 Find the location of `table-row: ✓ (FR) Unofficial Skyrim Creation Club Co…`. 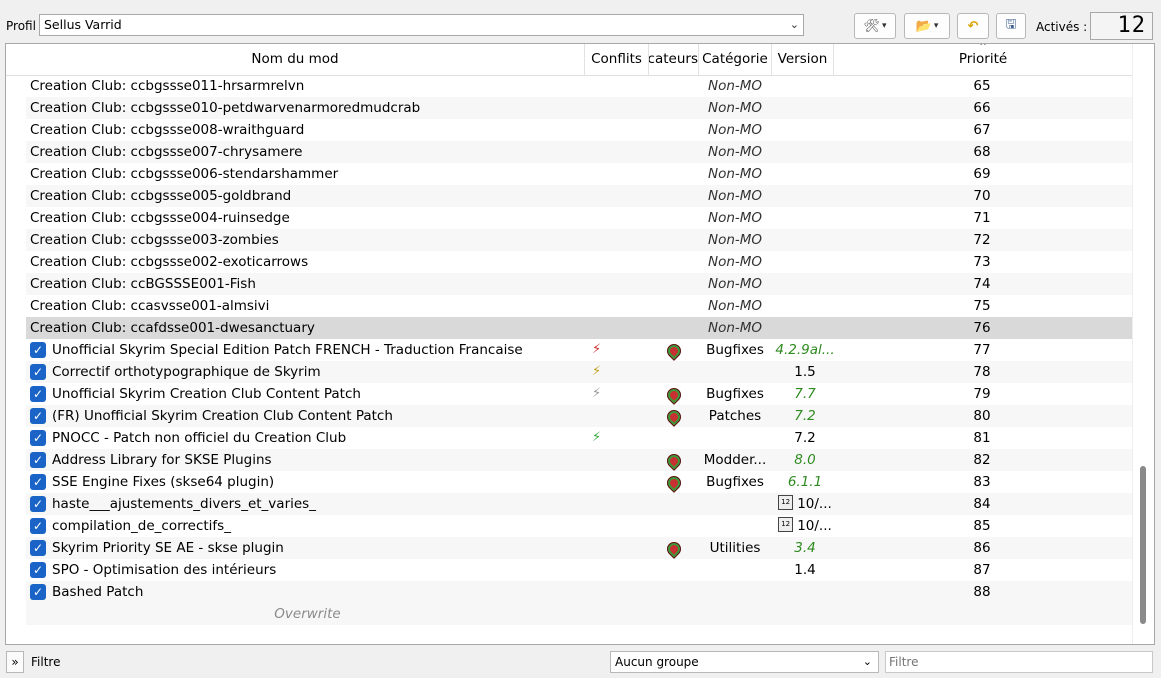

table-row: ✓ (FR) Unofficial Skyrim Creation Club Co… is located at coordinates (579, 416).